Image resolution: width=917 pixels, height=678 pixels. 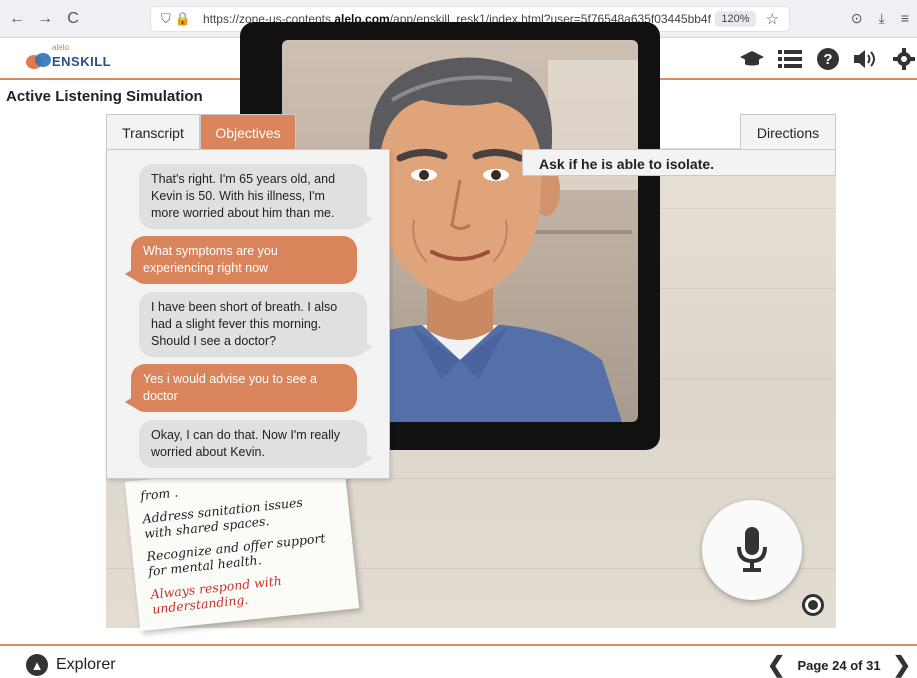 I want to click on app-menu-icon: ≡, so click(x=905, y=18).